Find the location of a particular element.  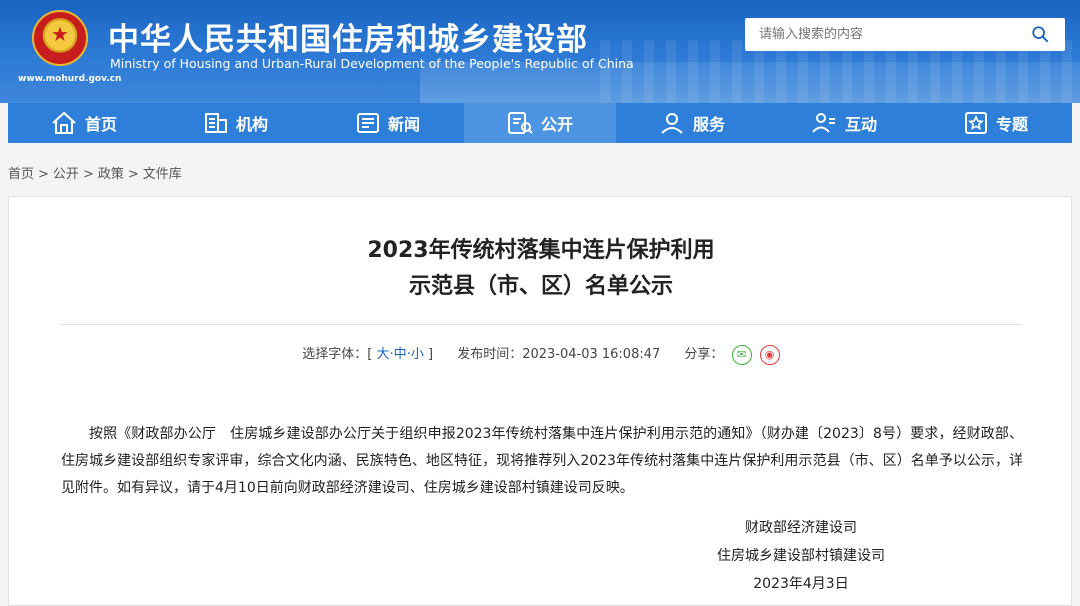

nav-item-org: 机构 is located at coordinates (236, 123).